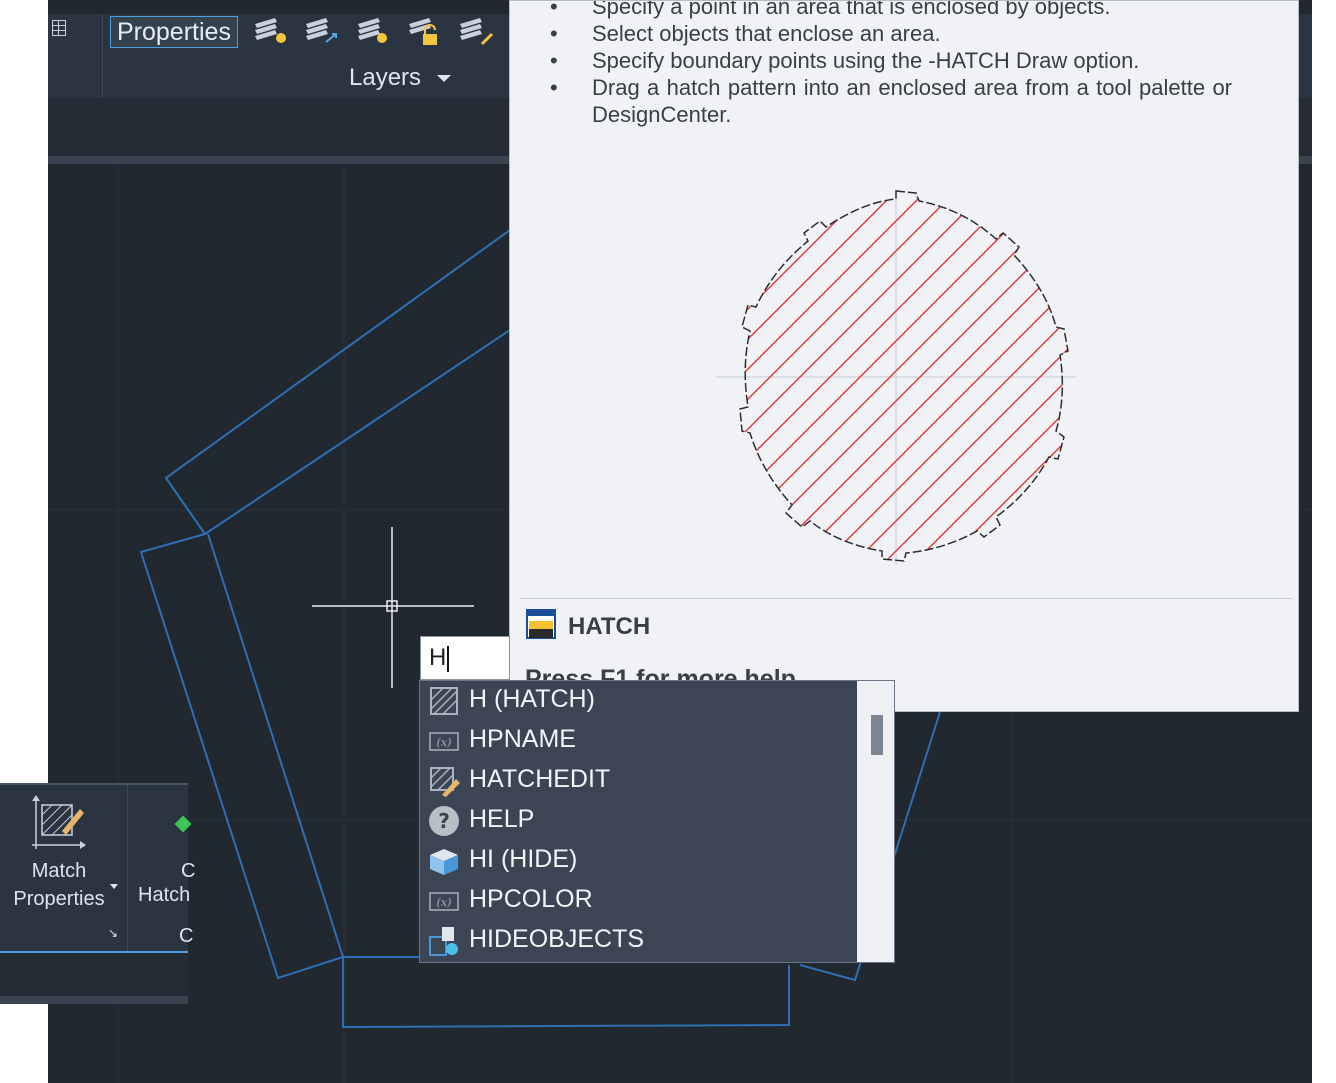  I want to click on hide-objects-icon, so click(443, 941).